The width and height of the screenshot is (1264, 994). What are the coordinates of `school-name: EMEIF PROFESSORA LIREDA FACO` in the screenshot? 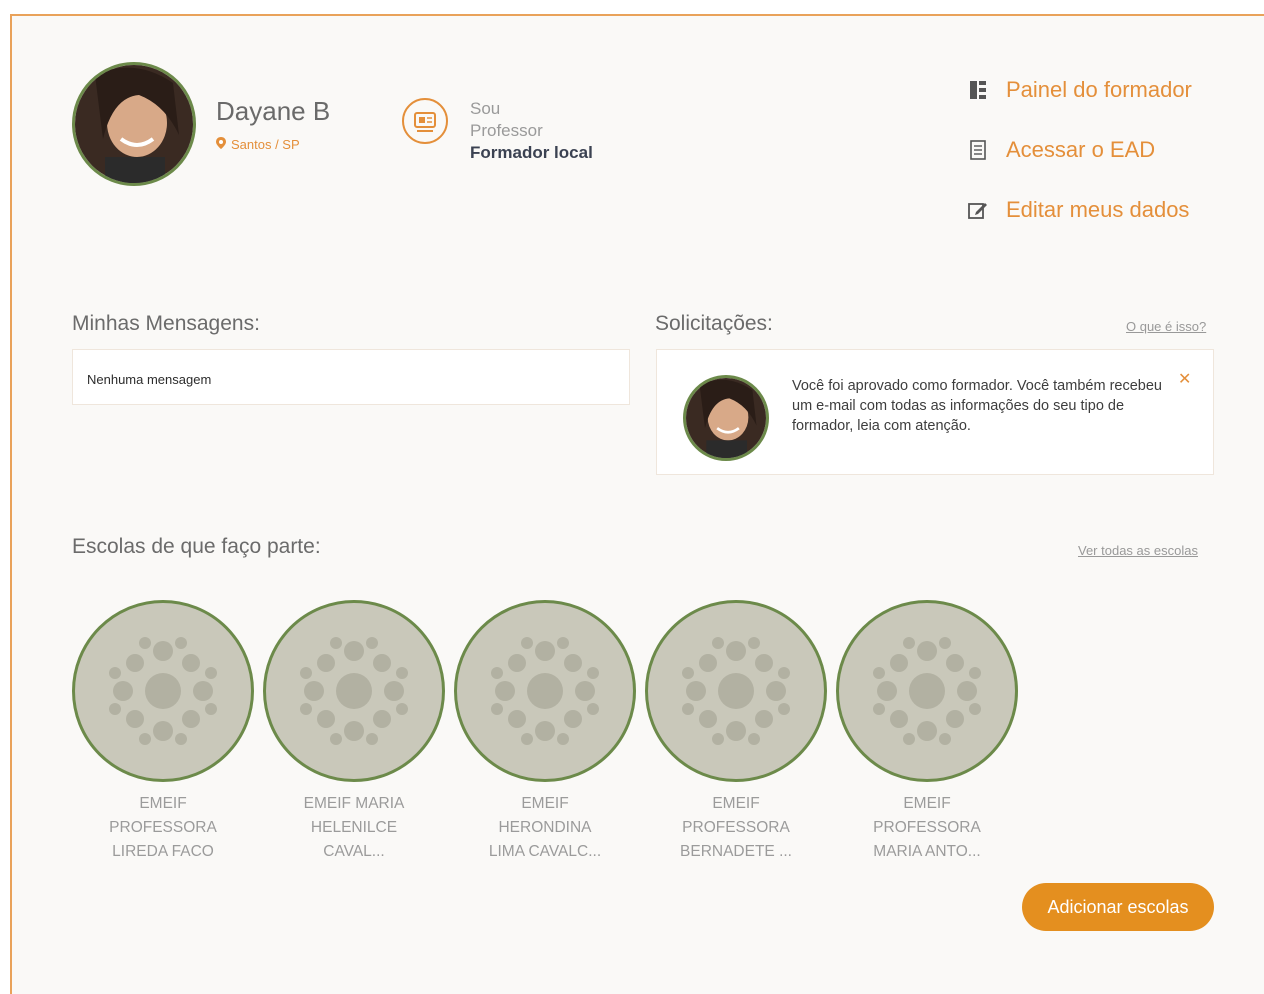 It's located at (163, 828).